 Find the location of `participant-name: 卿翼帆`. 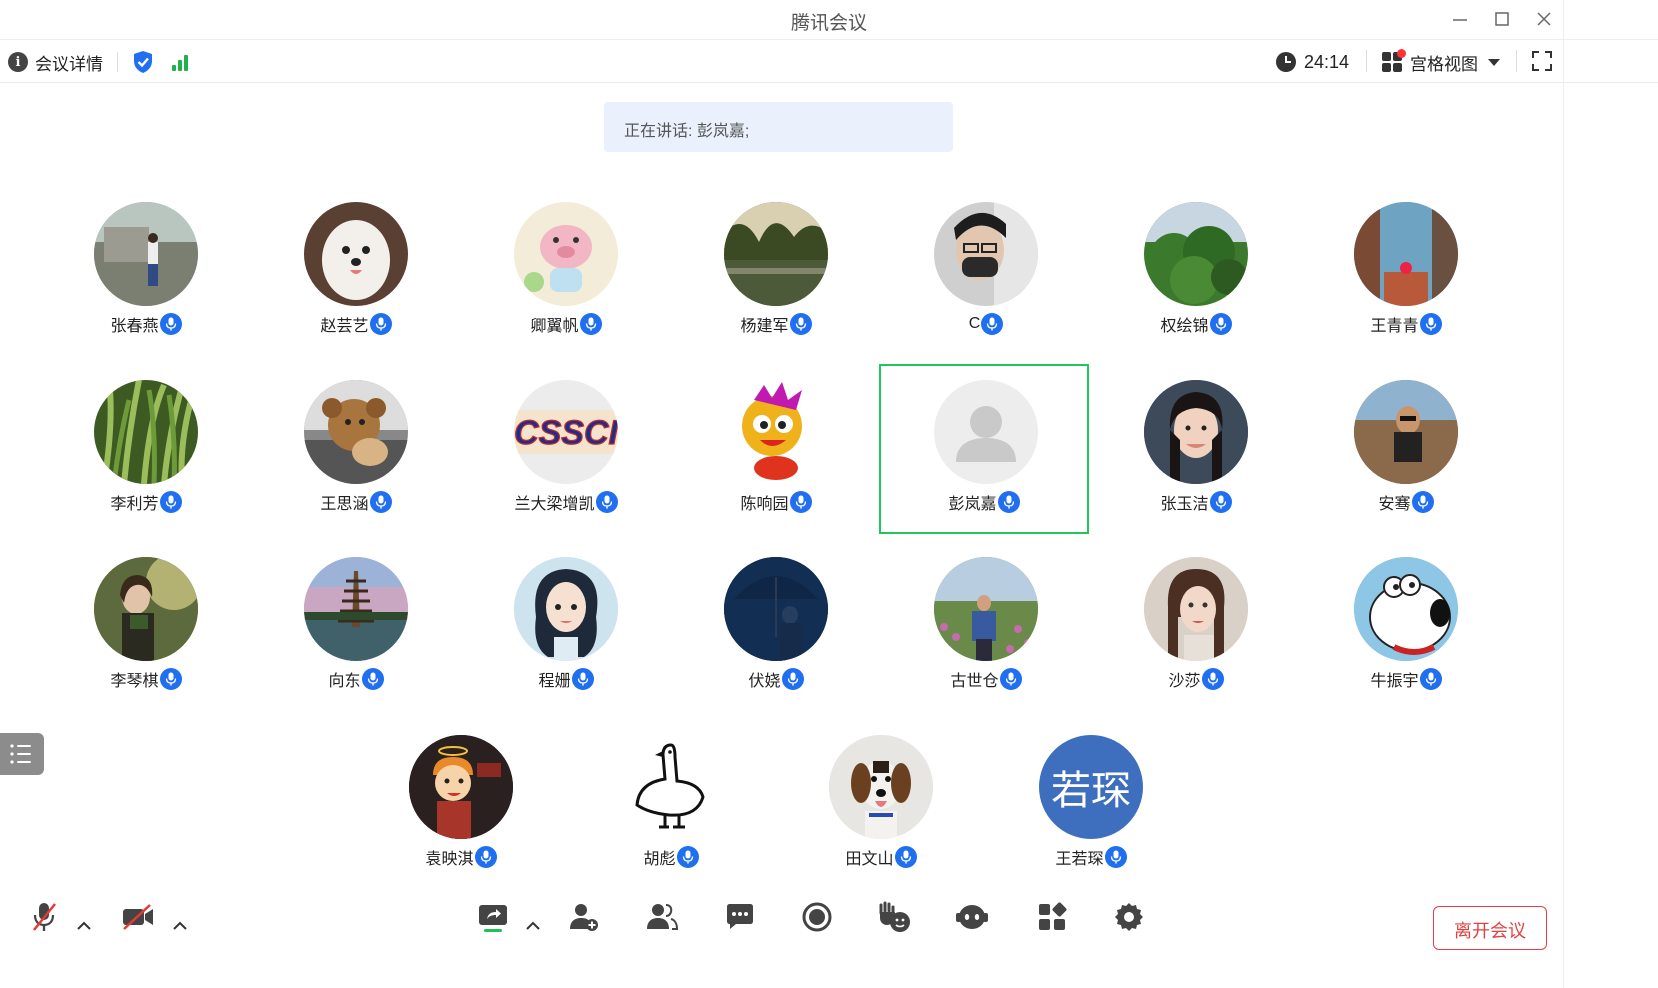

participant-name: 卿翼帆 is located at coordinates (554, 326).